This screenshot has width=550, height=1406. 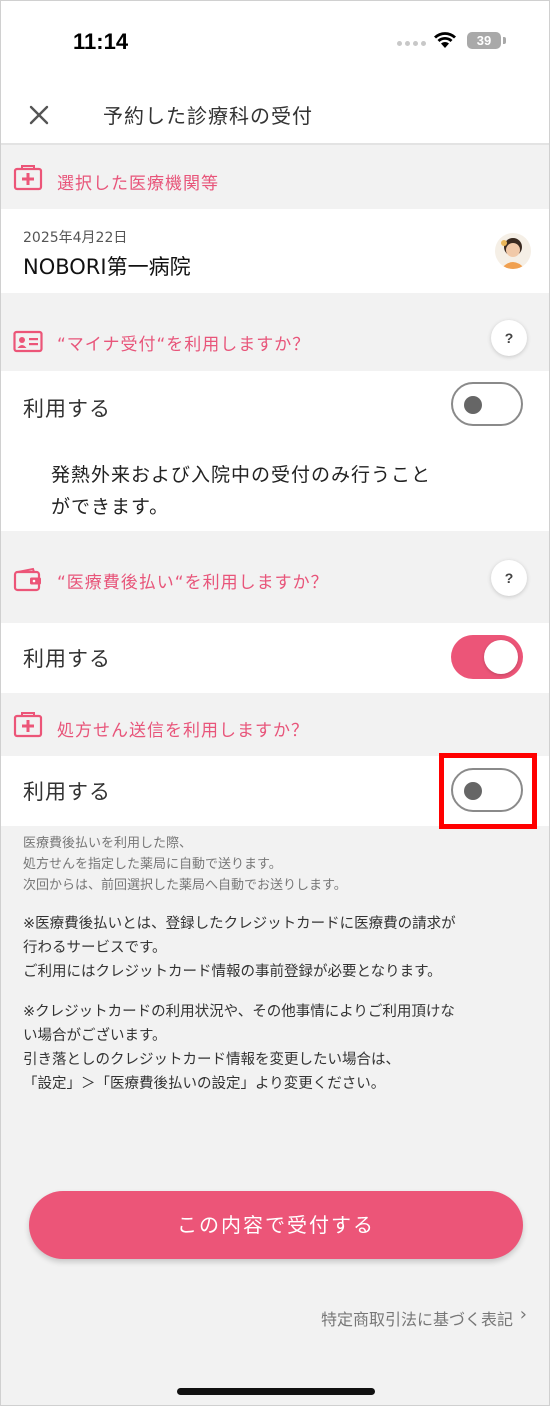 I want to click on id-card-icon, so click(x=28, y=341).